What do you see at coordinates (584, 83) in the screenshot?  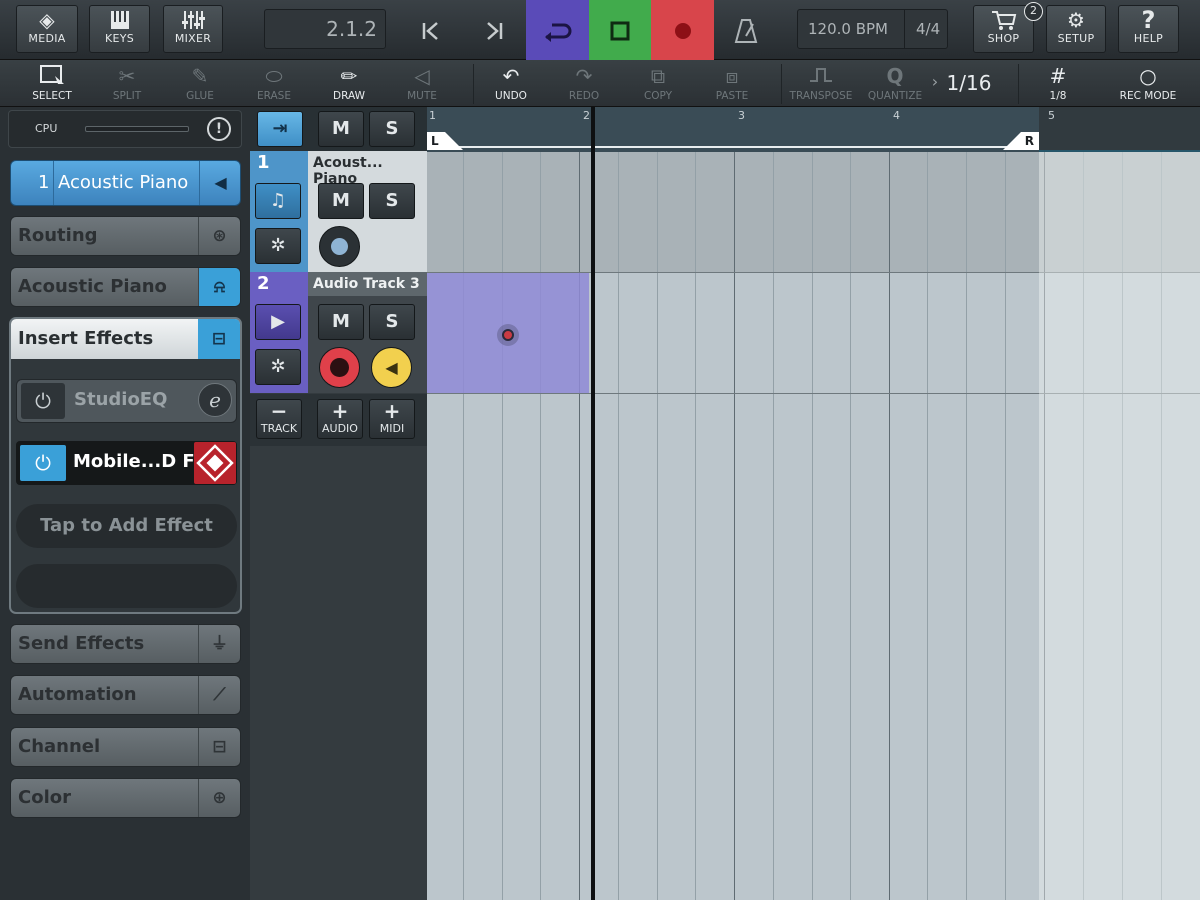 I see `redo-button: ↷ REDO` at bounding box center [584, 83].